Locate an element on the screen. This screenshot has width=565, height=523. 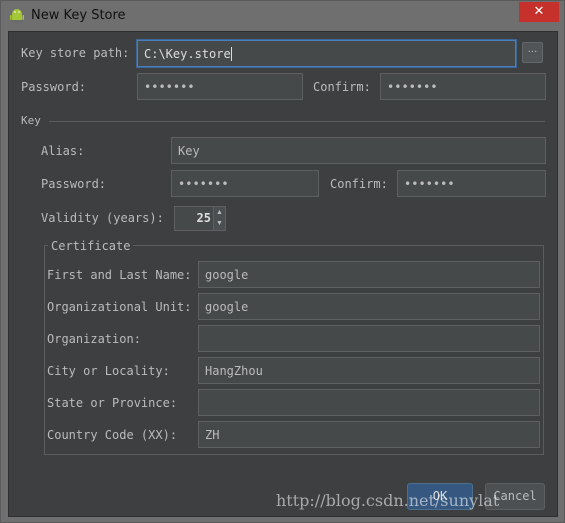
key-password-label: Password: is located at coordinates (74, 184).